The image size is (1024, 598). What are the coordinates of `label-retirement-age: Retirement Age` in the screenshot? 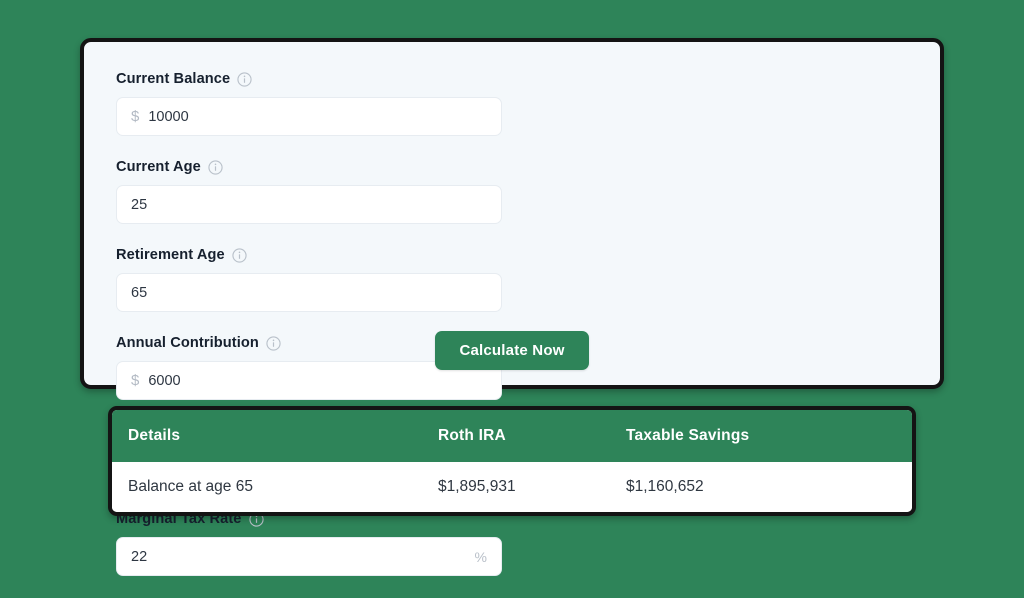 It's located at (309, 255).